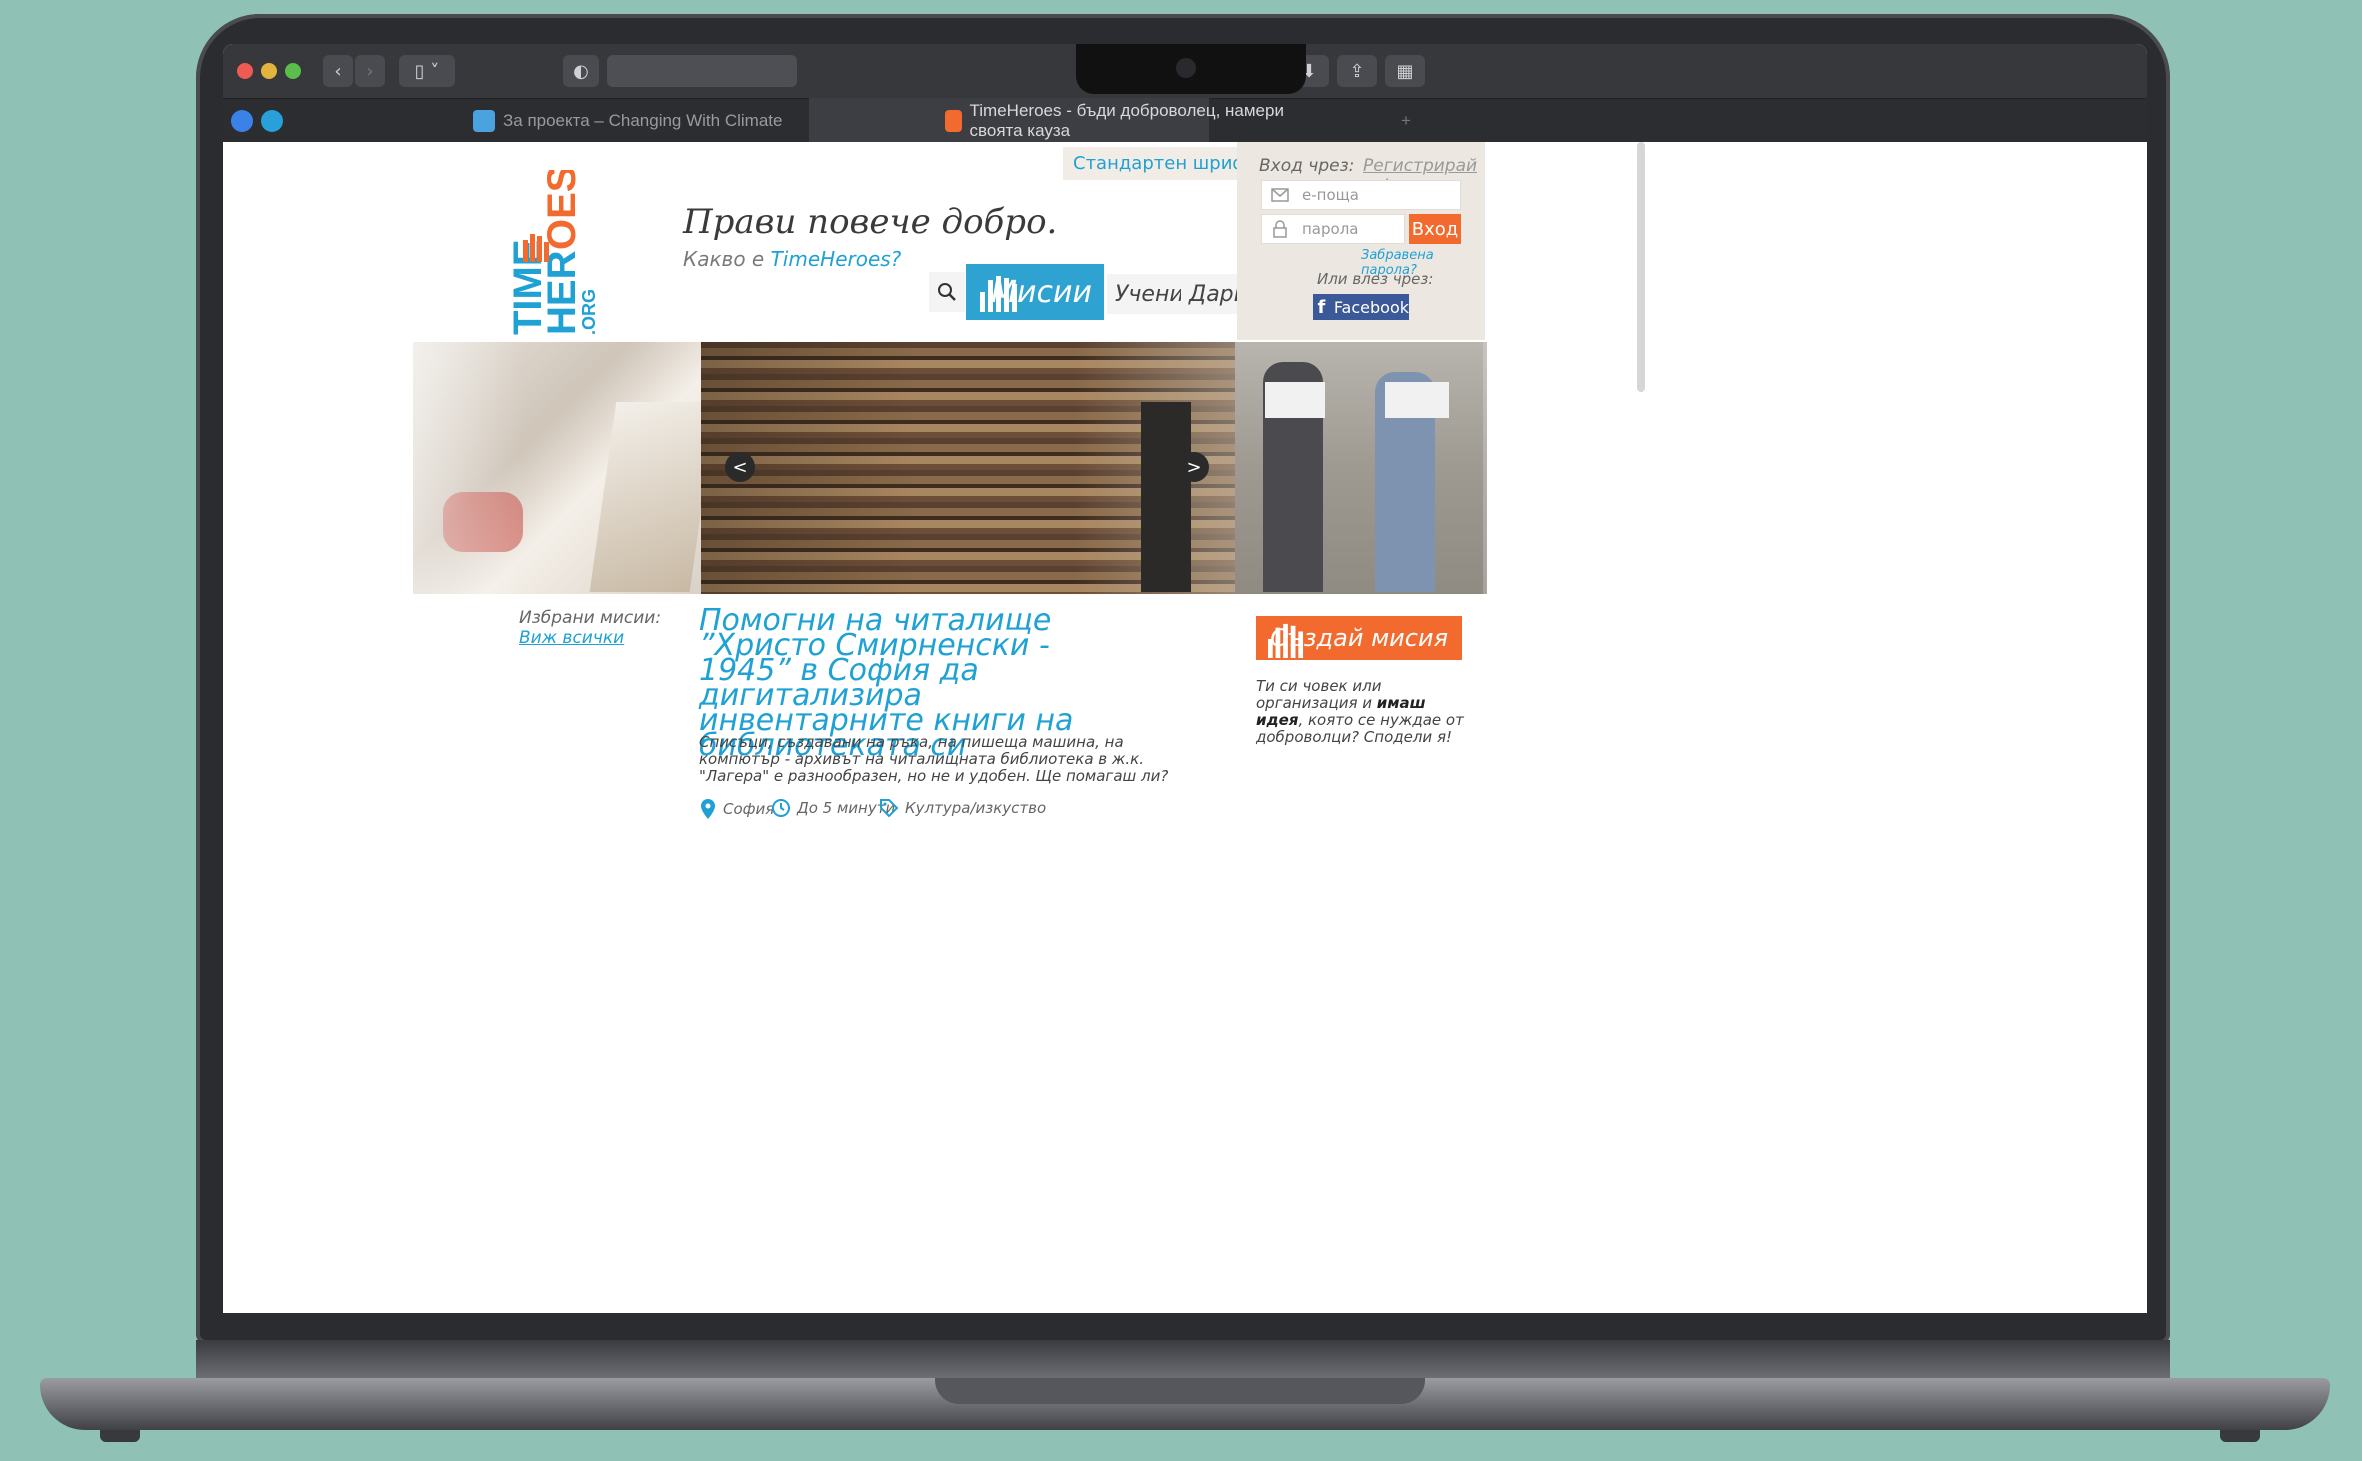  Describe the element at coordinates (708, 809) in the screenshot. I see `location-pin-icon` at that location.